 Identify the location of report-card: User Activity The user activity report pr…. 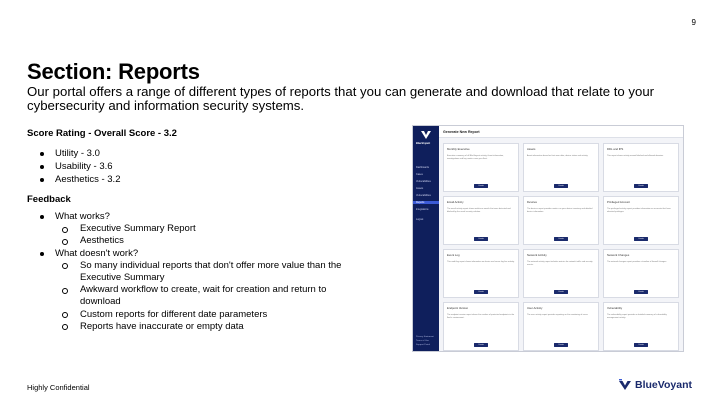
(561, 326).